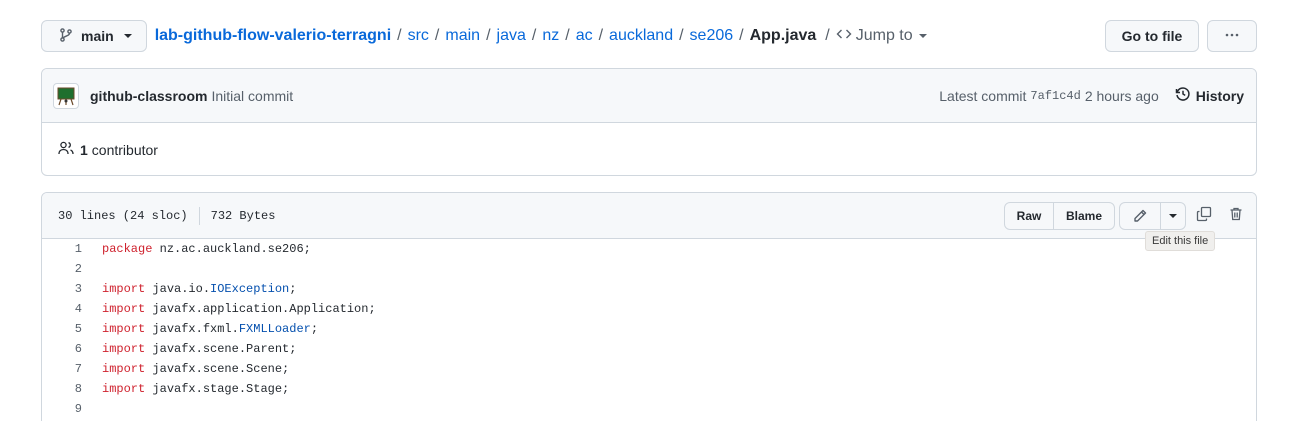 This screenshot has width=1316, height=421. What do you see at coordinates (62, 289) in the screenshot?
I see `line-number: 3` at bounding box center [62, 289].